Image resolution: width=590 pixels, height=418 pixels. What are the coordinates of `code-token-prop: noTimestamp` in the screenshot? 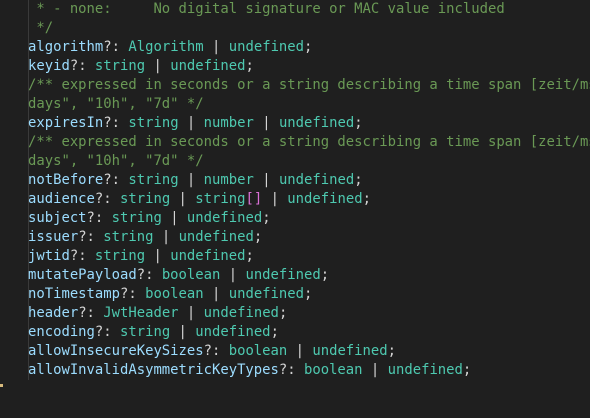 It's located at (74, 294).